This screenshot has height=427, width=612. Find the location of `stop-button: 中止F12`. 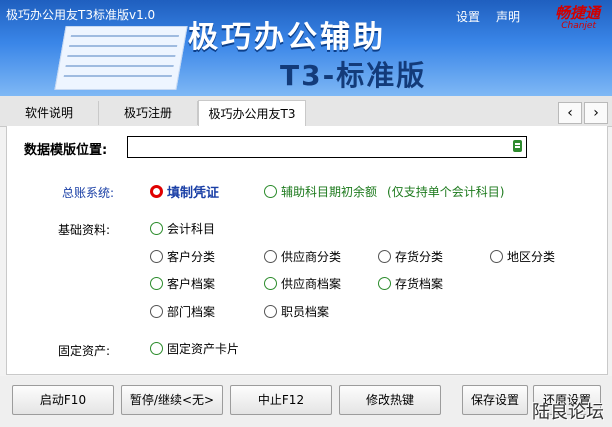

stop-button: 中止F12 is located at coordinates (281, 400).